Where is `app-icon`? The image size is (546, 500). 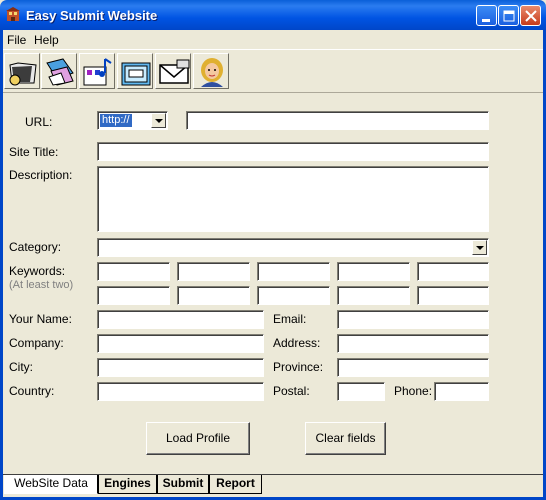
app-icon is located at coordinates (13, 14).